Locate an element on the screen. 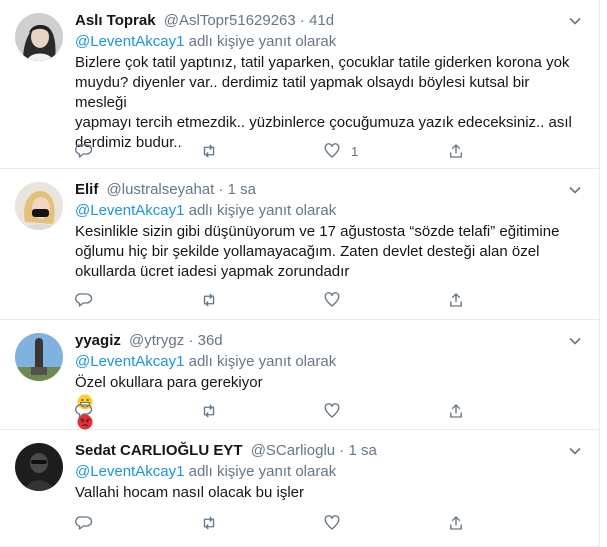 The image size is (607, 547). tweet-actions: 1 is located at coordinates (285, 151).